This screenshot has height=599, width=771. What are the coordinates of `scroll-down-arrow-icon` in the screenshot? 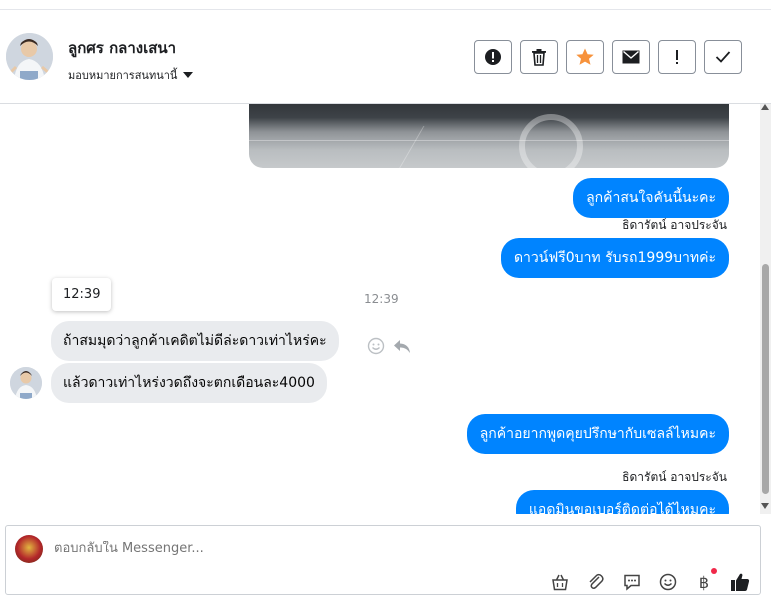 It's located at (765, 506).